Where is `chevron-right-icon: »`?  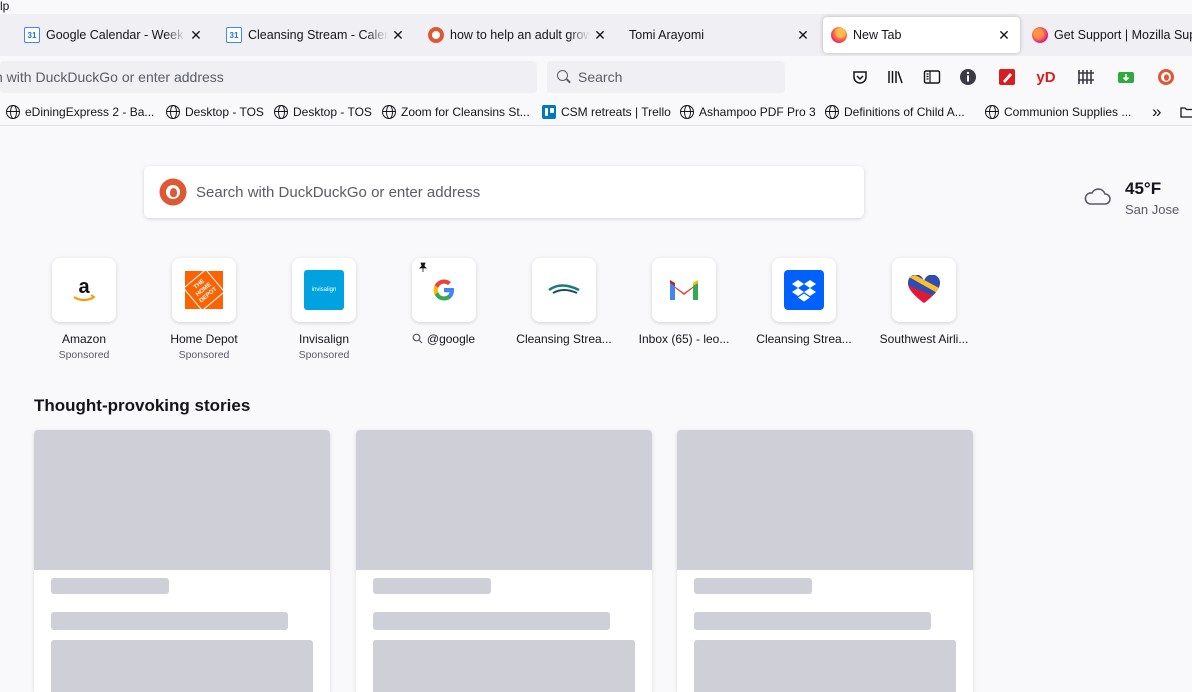
chevron-right-icon: » is located at coordinates (1156, 111).